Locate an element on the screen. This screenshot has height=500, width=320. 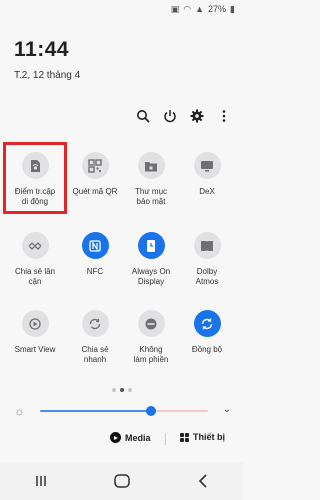
brightness-slider is located at coordinates (124, 411).